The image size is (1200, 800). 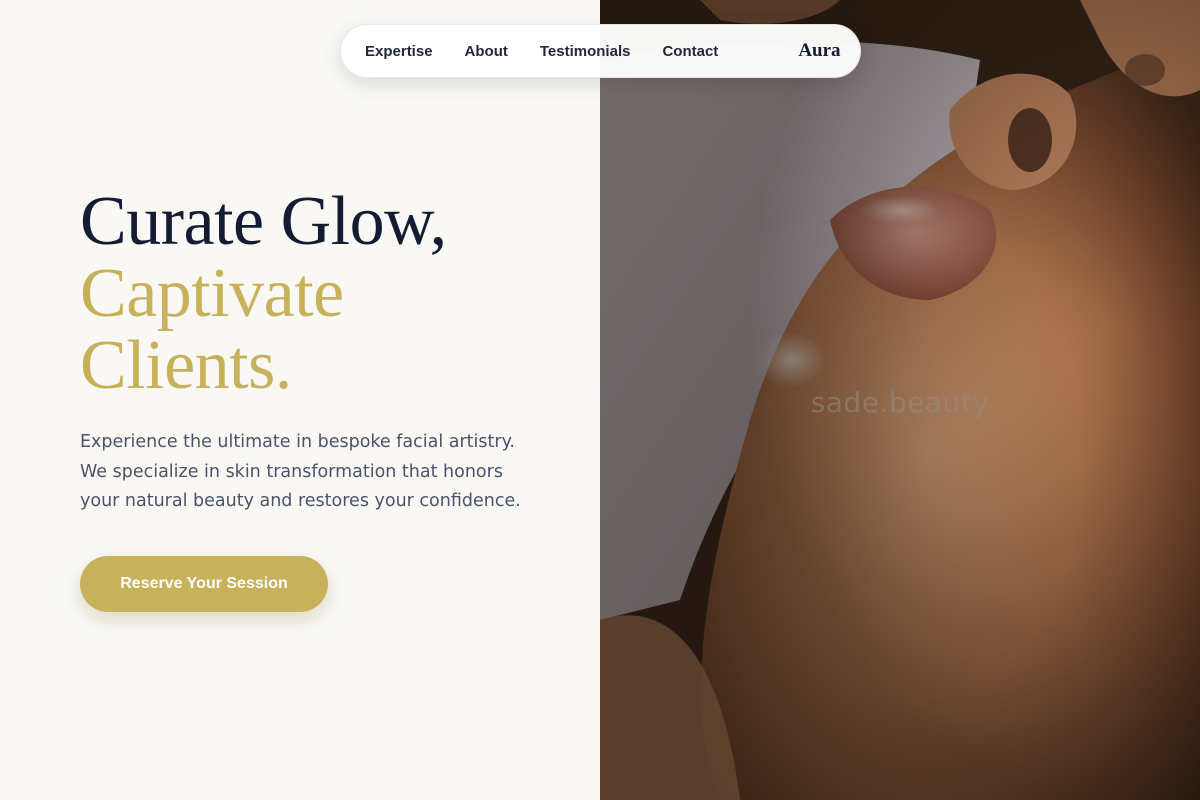 What do you see at coordinates (212, 293) in the screenshot?
I see `headline-line-2: Captivate` at bounding box center [212, 293].